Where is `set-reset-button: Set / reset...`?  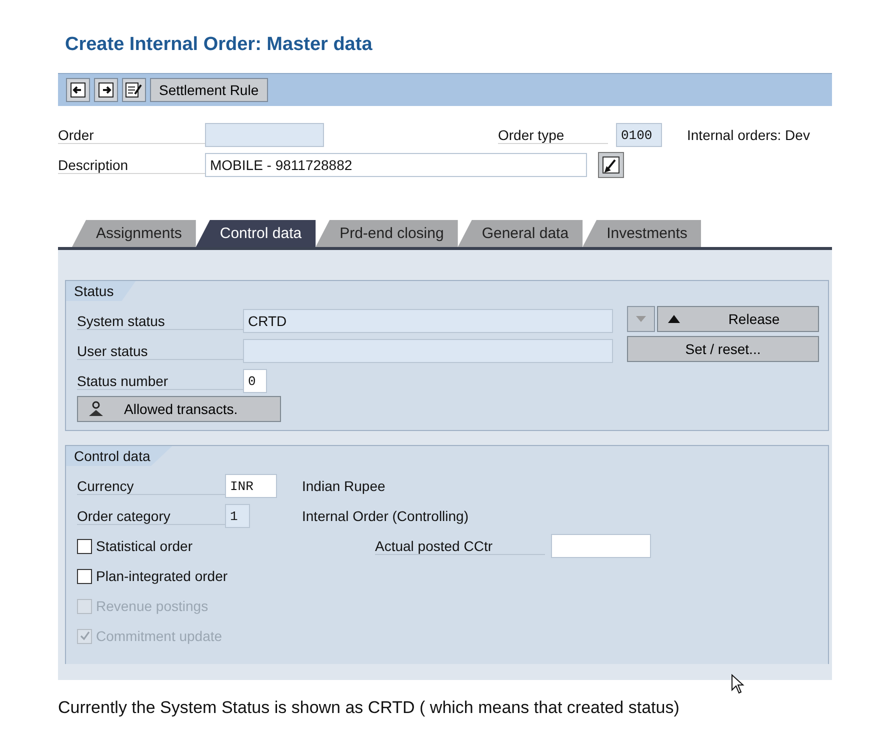
set-reset-button: Set / reset... is located at coordinates (723, 349).